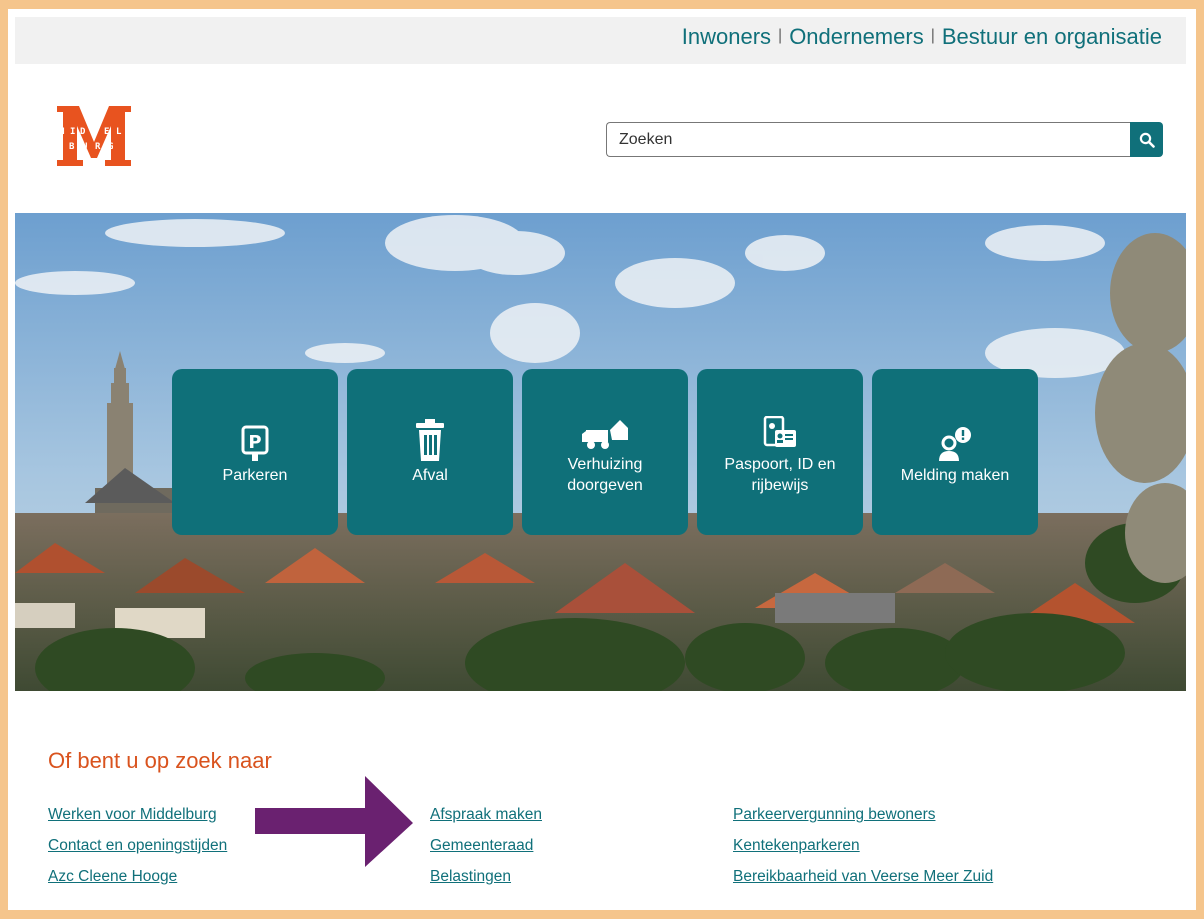 The width and height of the screenshot is (1204, 919). I want to click on annotation-arrow, so click(334, 821).